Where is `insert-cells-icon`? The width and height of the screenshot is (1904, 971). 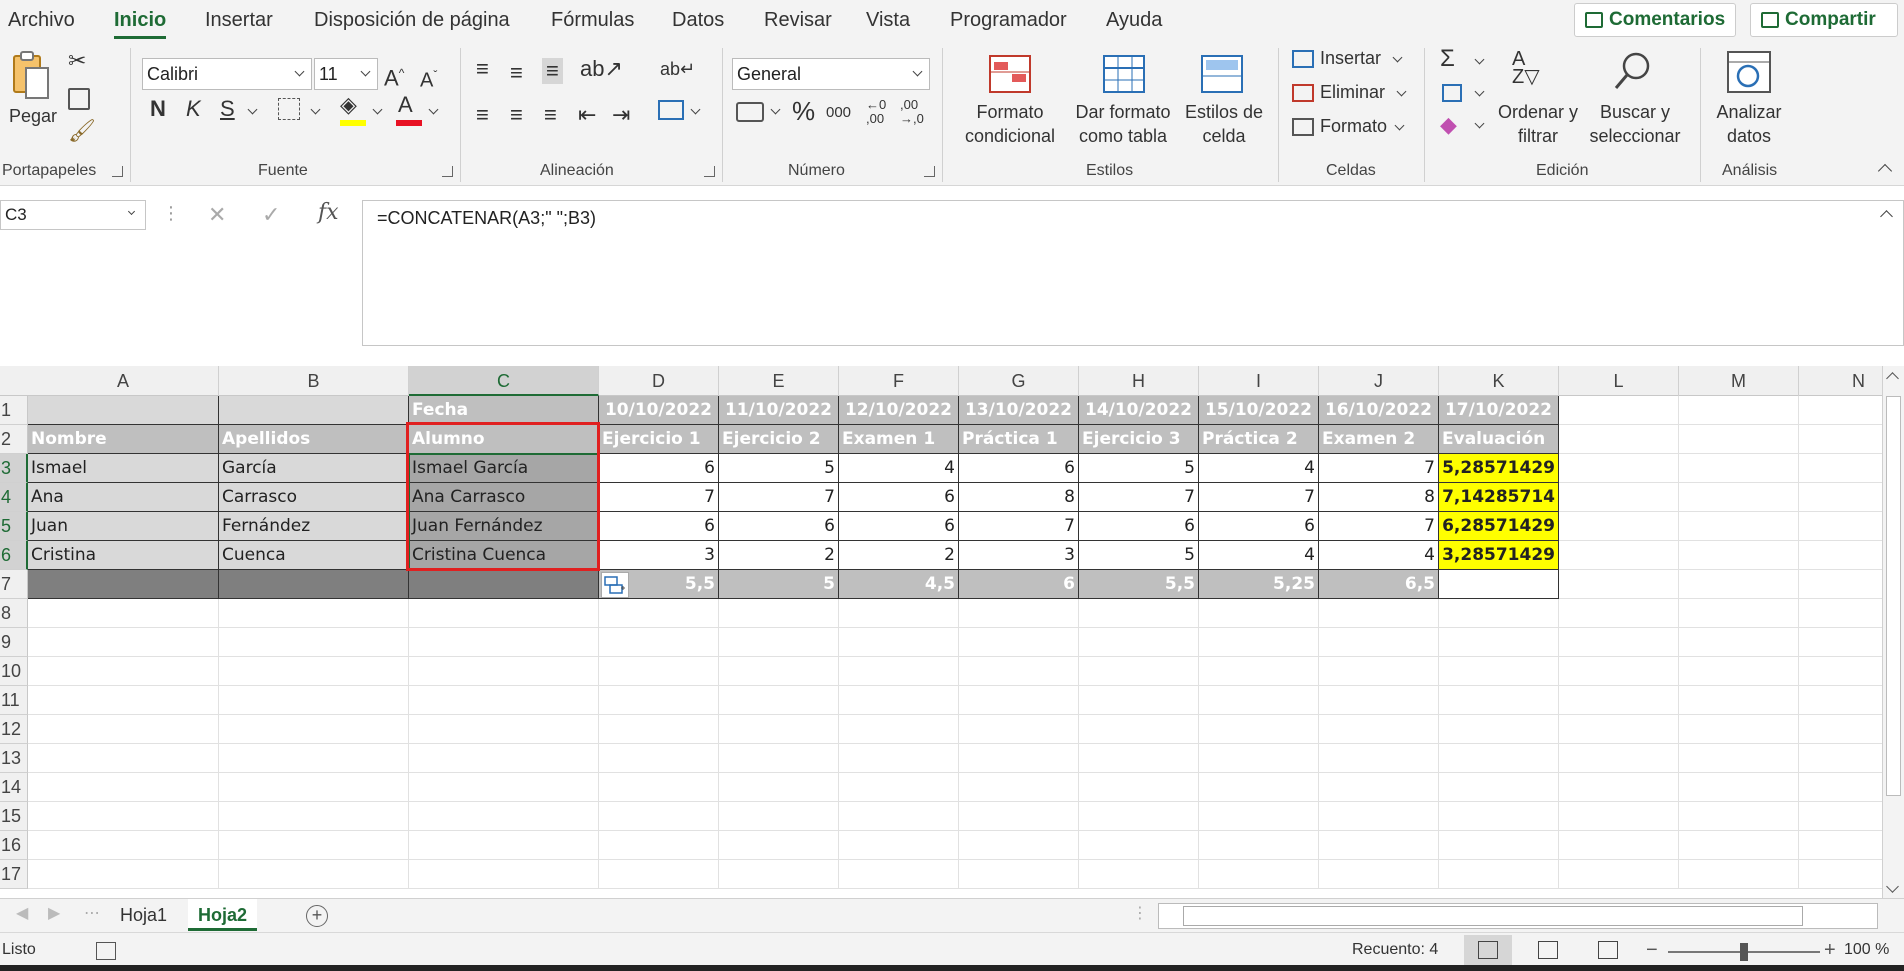 insert-cells-icon is located at coordinates (1303, 59).